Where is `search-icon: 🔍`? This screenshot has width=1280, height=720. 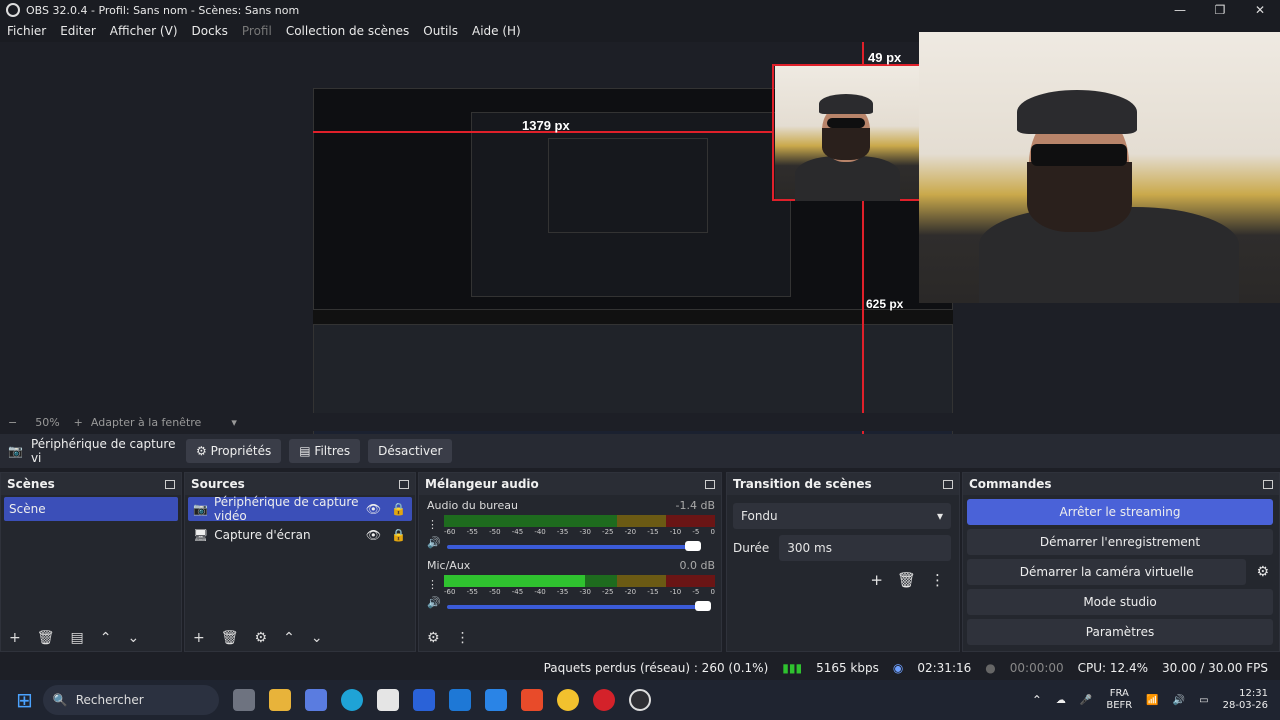
search-icon: 🔍 is located at coordinates (60, 700).